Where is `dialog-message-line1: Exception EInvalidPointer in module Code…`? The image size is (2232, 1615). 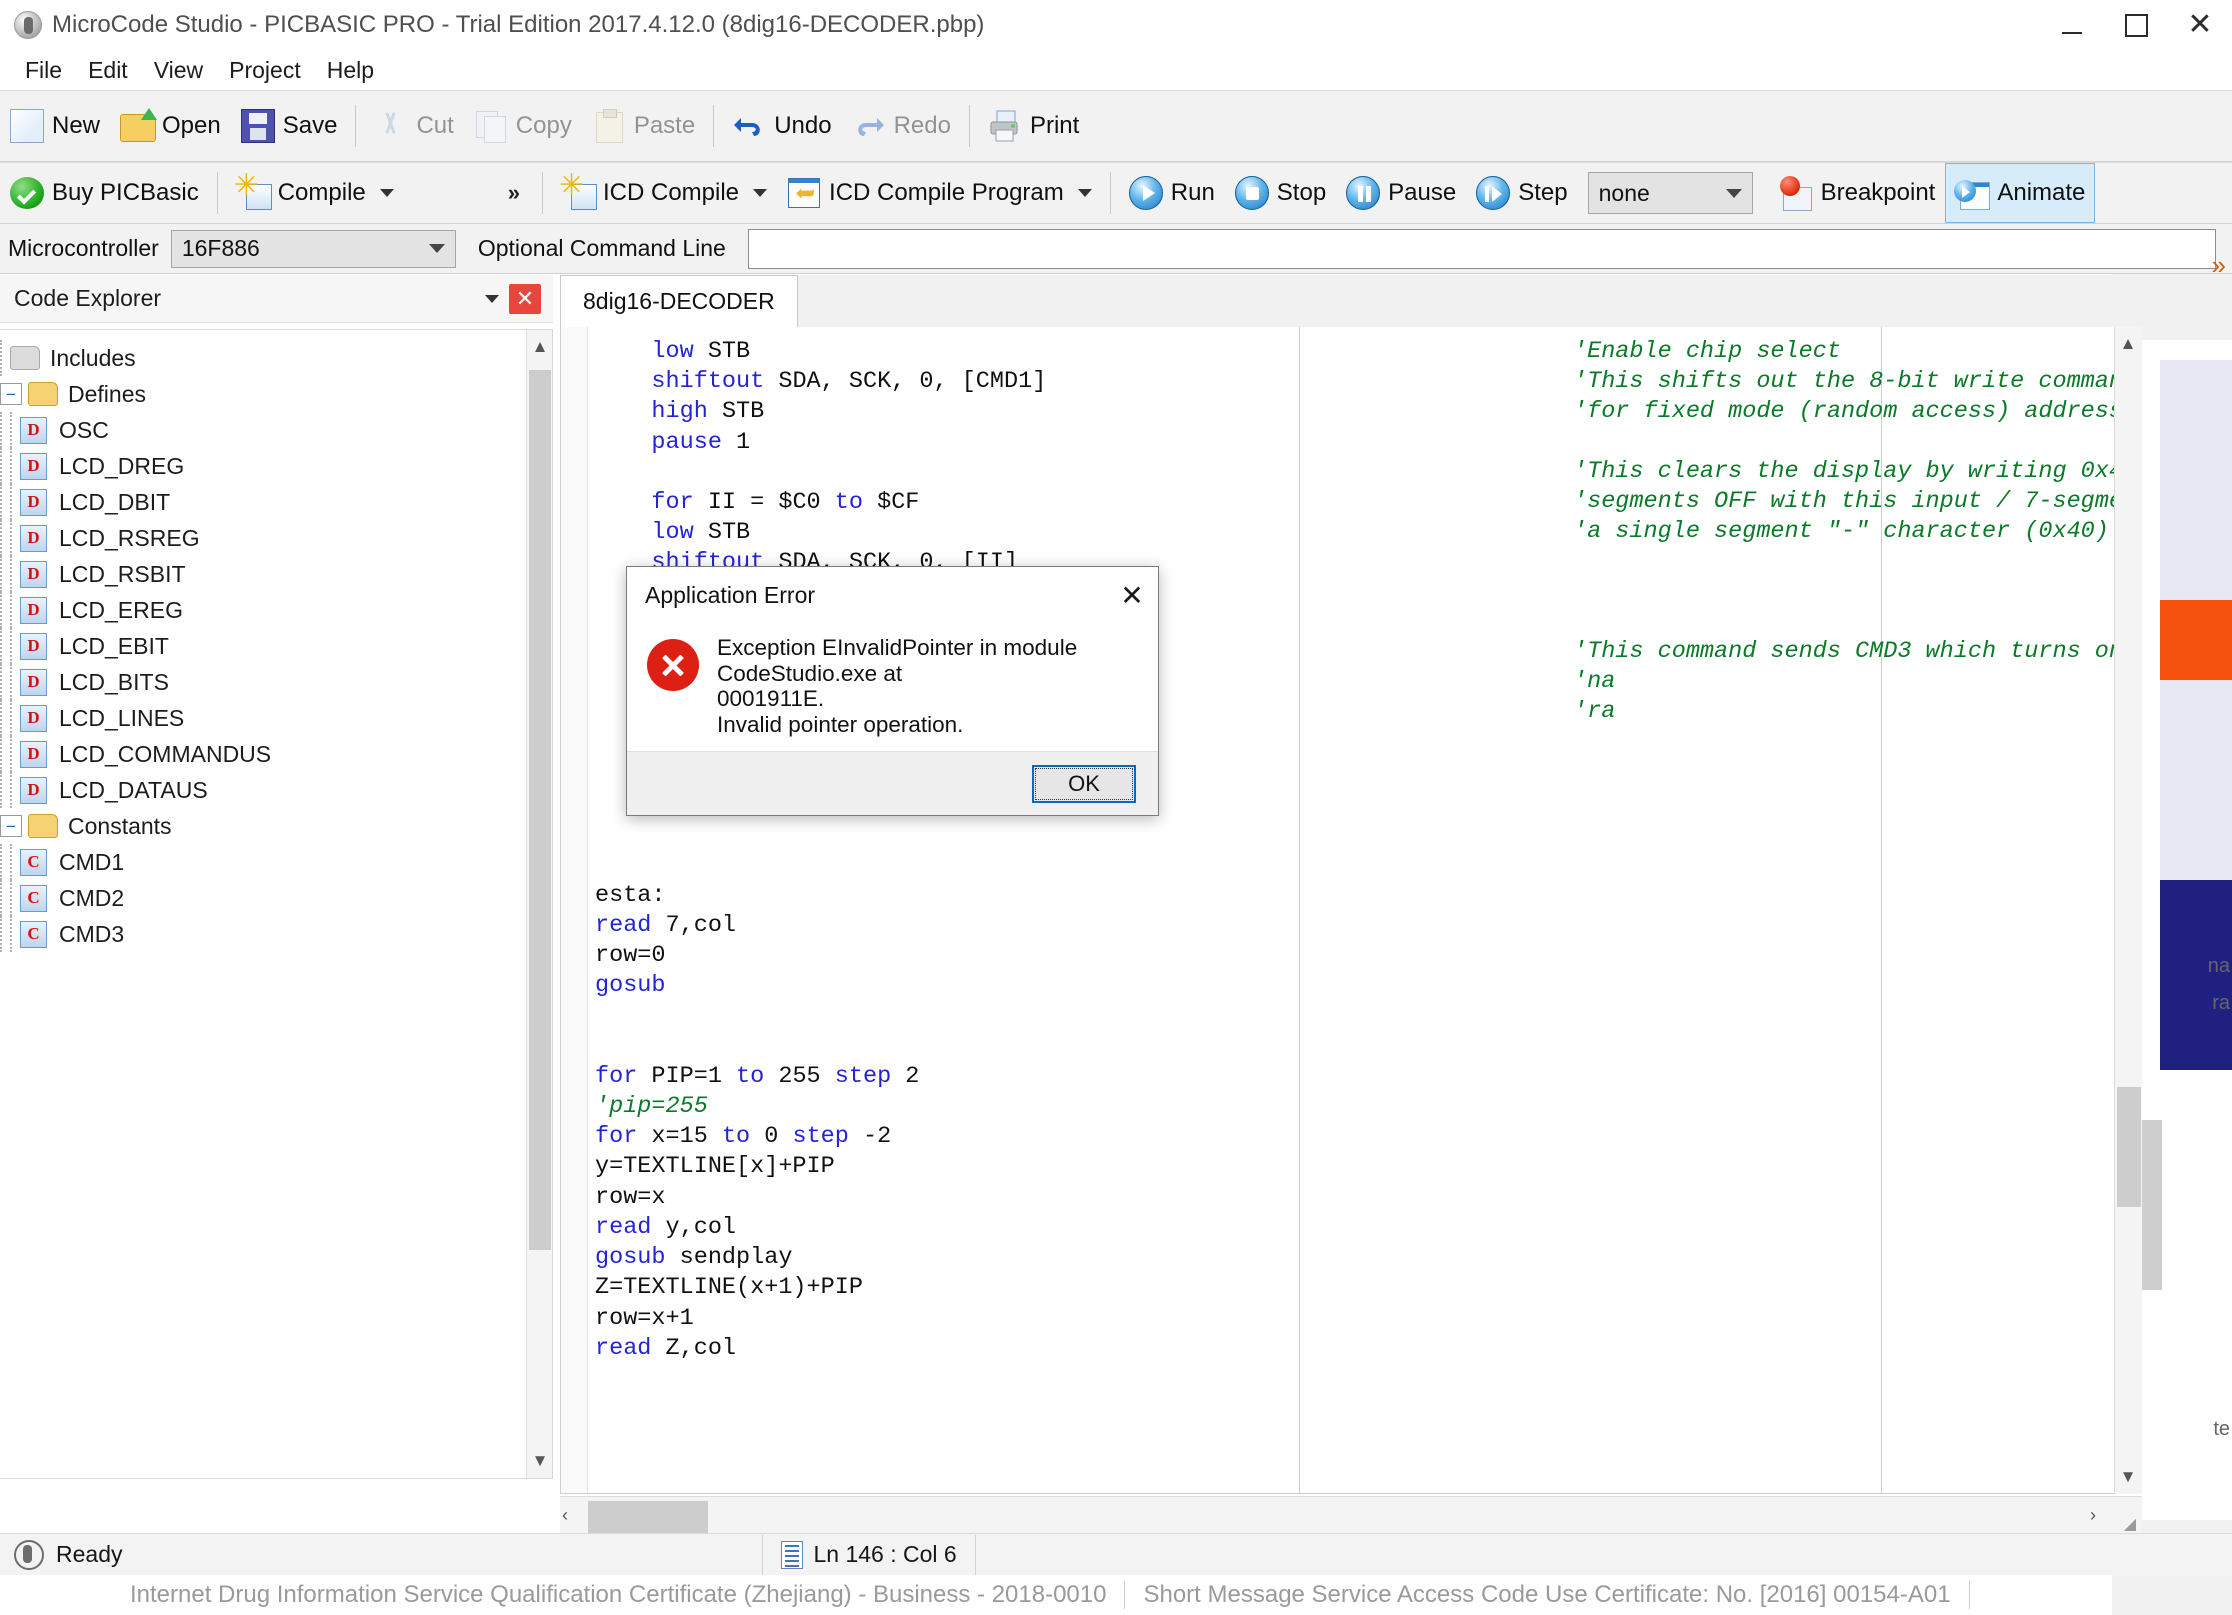 dialog-message-line1: Exception EInvalidPointer in module Code… is located at coordinates (897, 660).